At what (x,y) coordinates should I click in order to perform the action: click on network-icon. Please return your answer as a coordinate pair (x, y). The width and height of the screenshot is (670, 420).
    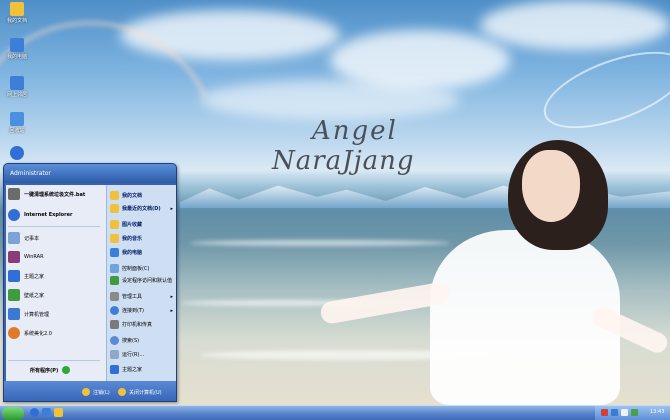
    Looking at the image, I should click on (17, 83).